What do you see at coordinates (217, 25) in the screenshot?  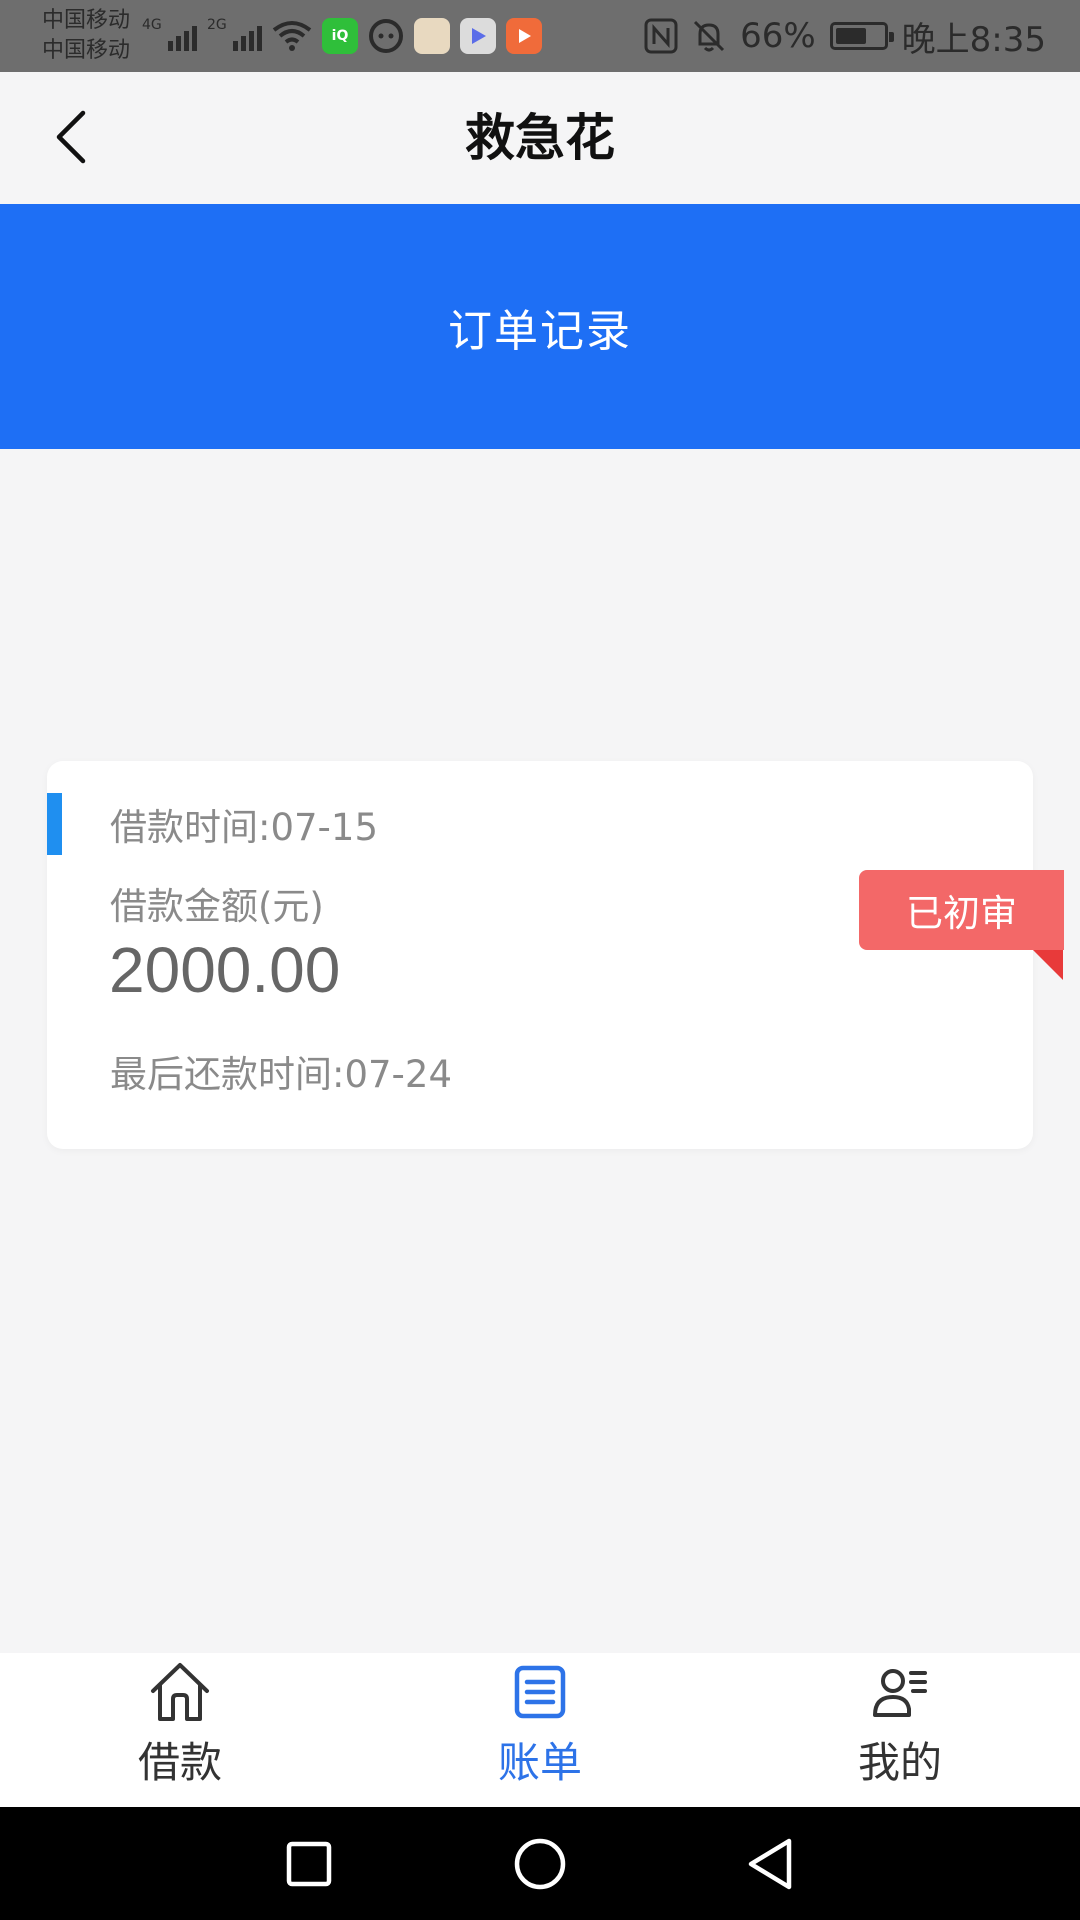 I see `network-type-2: 2G` at bounding box center [217, 25].